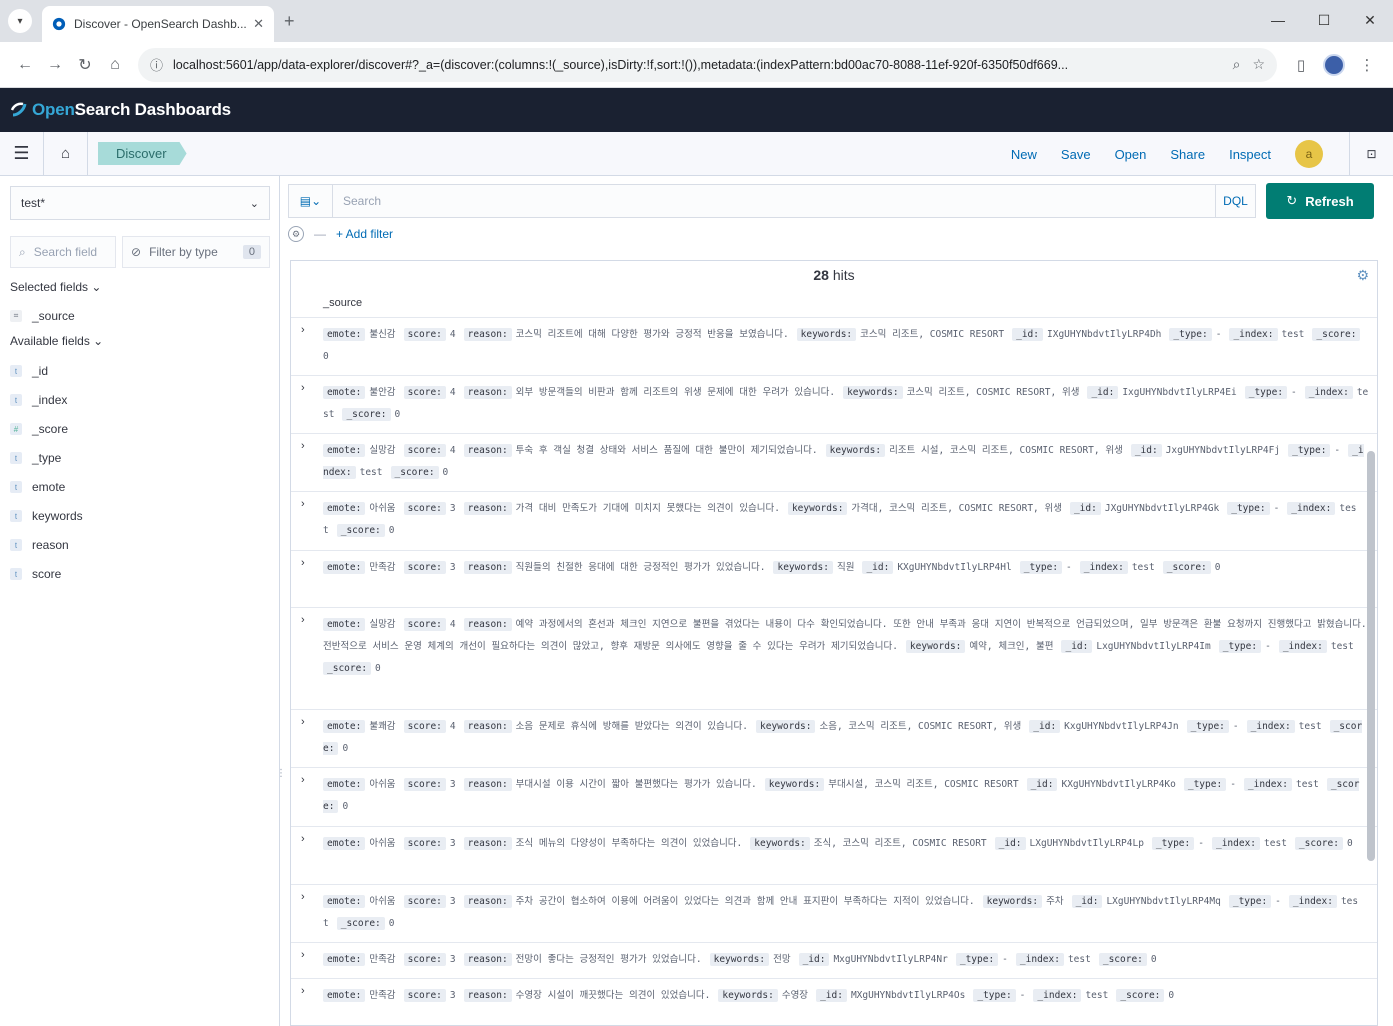 The width and height of the screenshot is (1393, 1026). What do you see at coordinates (196, 252) in the screenshot?
I see `filter-by-type-button: ⊘ Filter by type 0` at bounding box center [196, 252].